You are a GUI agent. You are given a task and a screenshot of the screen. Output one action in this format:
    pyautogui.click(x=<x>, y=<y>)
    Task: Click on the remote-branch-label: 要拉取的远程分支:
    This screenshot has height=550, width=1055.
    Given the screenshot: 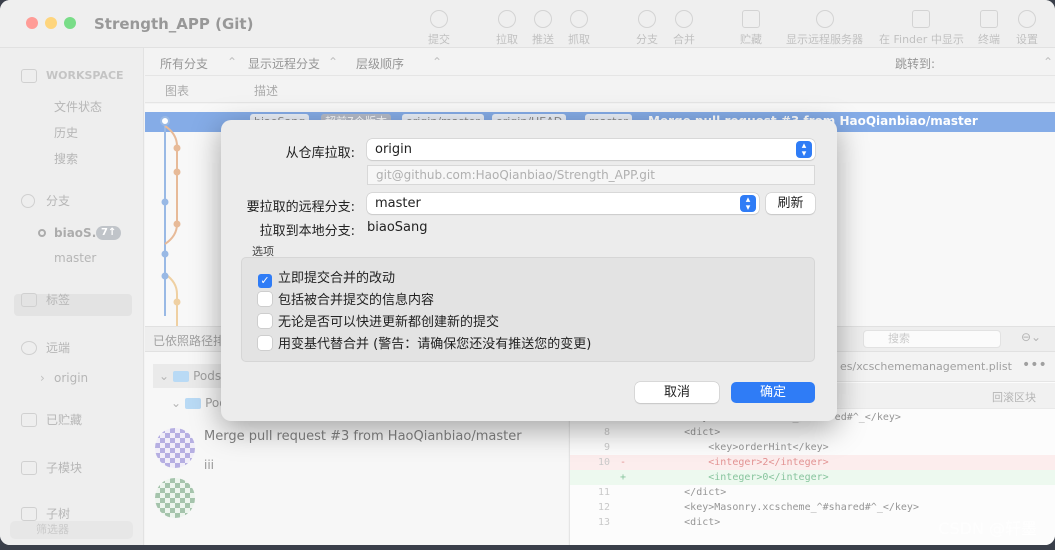 What is the action you would take?
    pyautogui.click(x=300, y=207)
    